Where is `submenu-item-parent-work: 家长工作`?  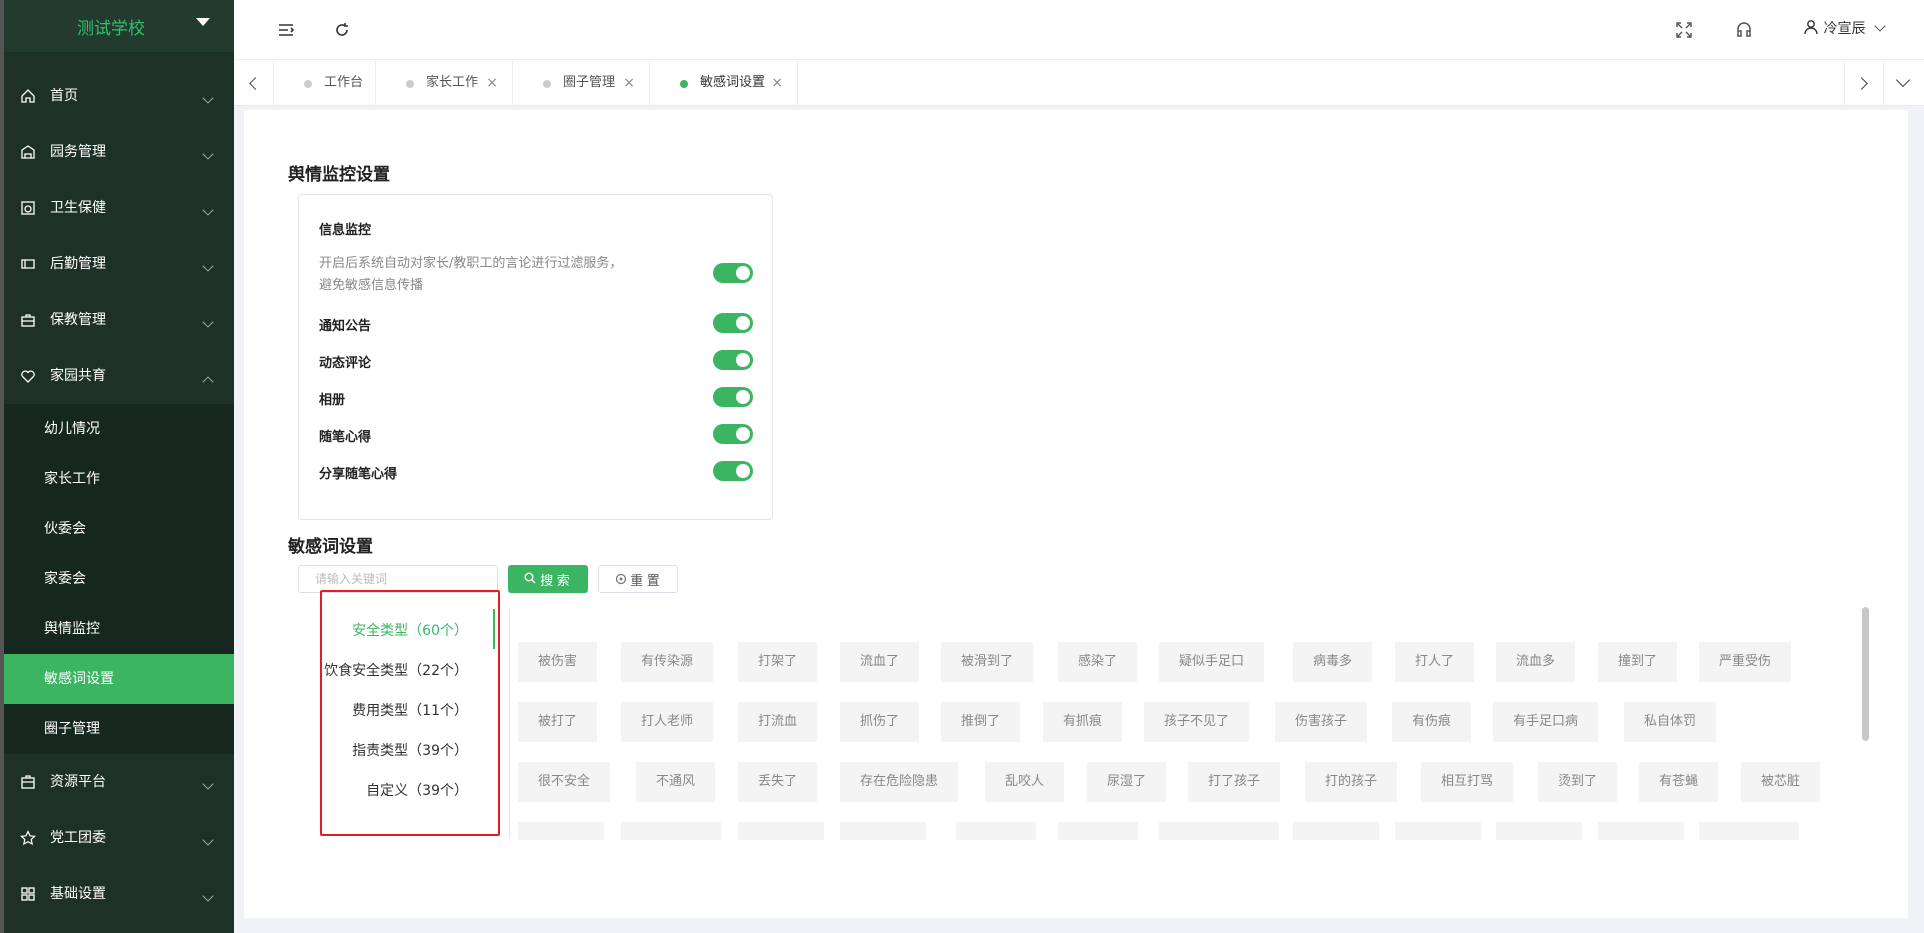 submenu-item-parent-work: 家长工作 is located at coordinates (119, 479).